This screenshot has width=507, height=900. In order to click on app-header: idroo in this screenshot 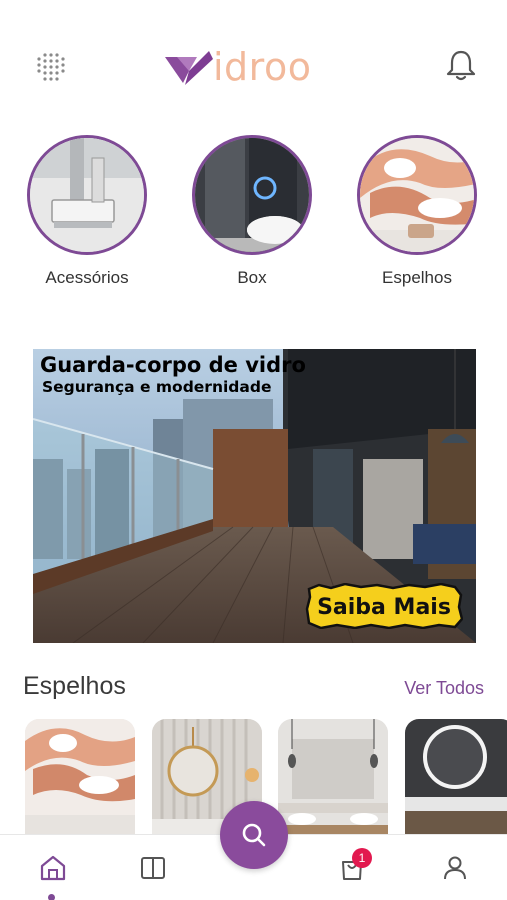, I will do `click(253, 60)`.